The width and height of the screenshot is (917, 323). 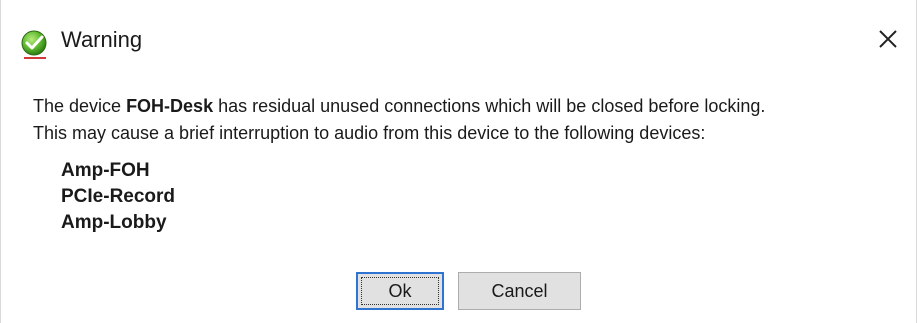 What do you see at coordinates (36, 45) in the screenshot?
I see `green-check-globe-icon` at bounding box center [36, 45].